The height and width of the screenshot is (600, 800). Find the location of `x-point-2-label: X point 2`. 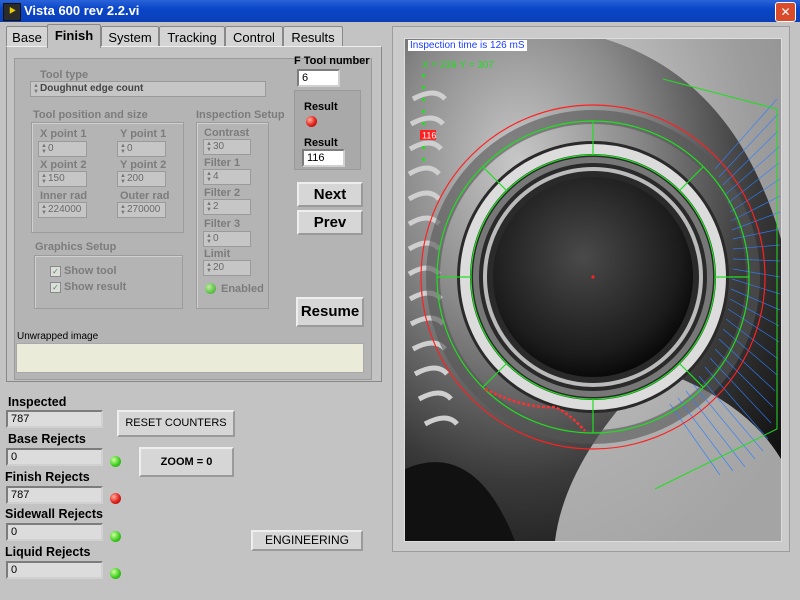

x-point-2-label: X point 2 is located at coordinates (63, 165).